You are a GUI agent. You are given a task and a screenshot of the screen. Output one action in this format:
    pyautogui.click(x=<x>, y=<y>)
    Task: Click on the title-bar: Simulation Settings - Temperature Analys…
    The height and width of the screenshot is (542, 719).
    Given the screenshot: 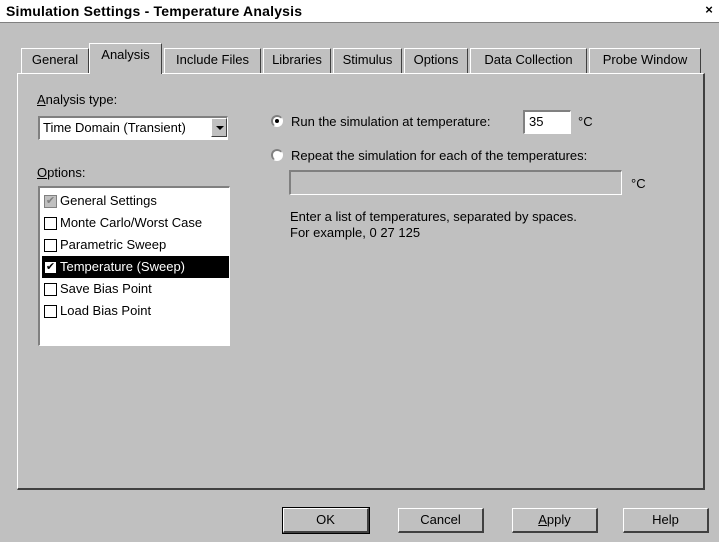 What is the action you would take?
    pyautogui.click(x=359, y=11)
    